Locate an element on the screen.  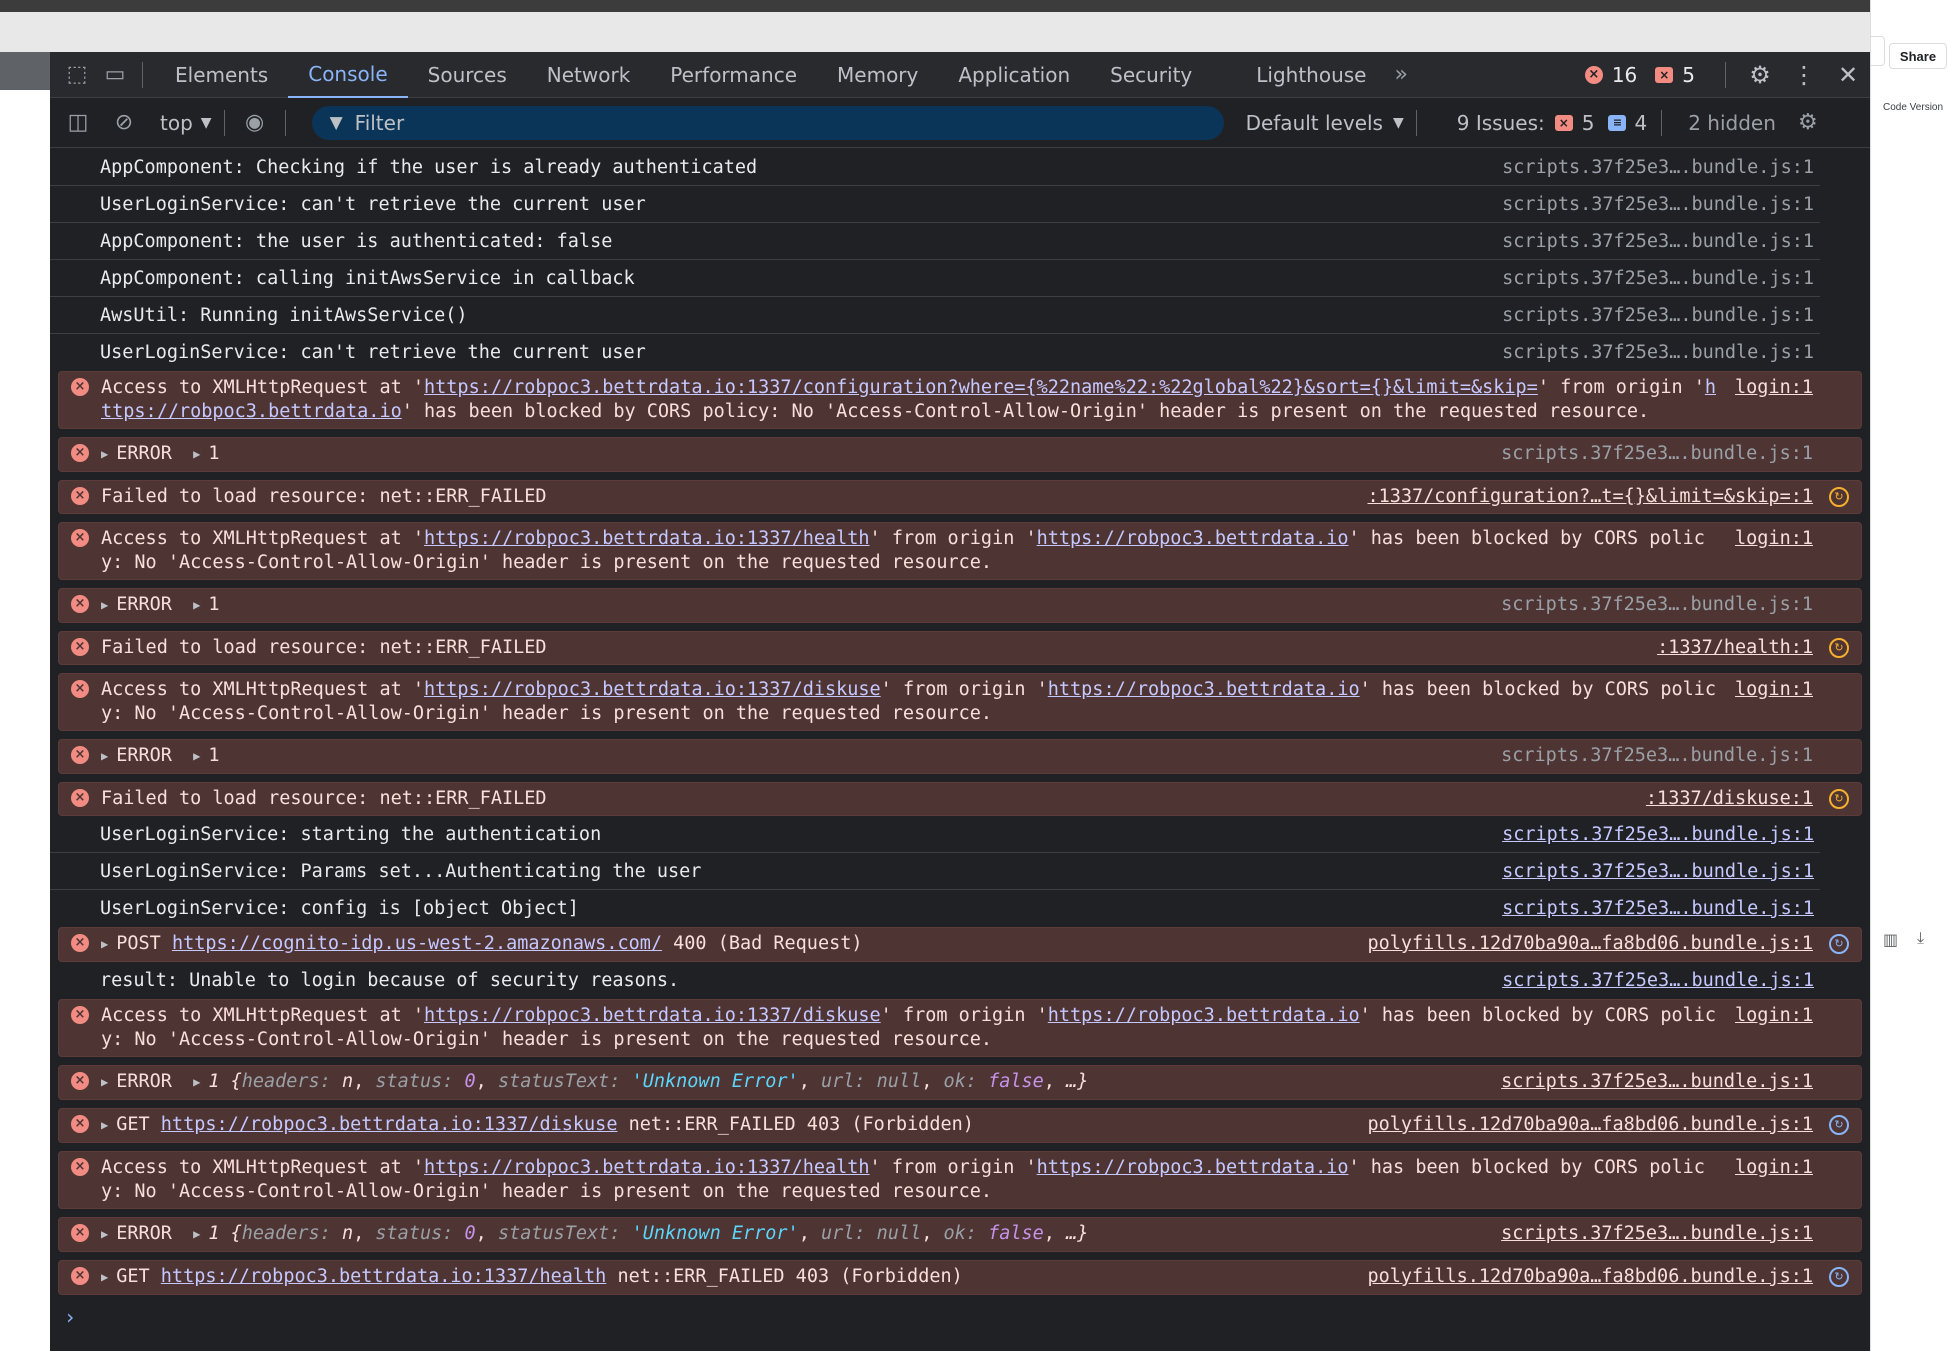
filter-box: ▼ is located at coordinates (767, 122).